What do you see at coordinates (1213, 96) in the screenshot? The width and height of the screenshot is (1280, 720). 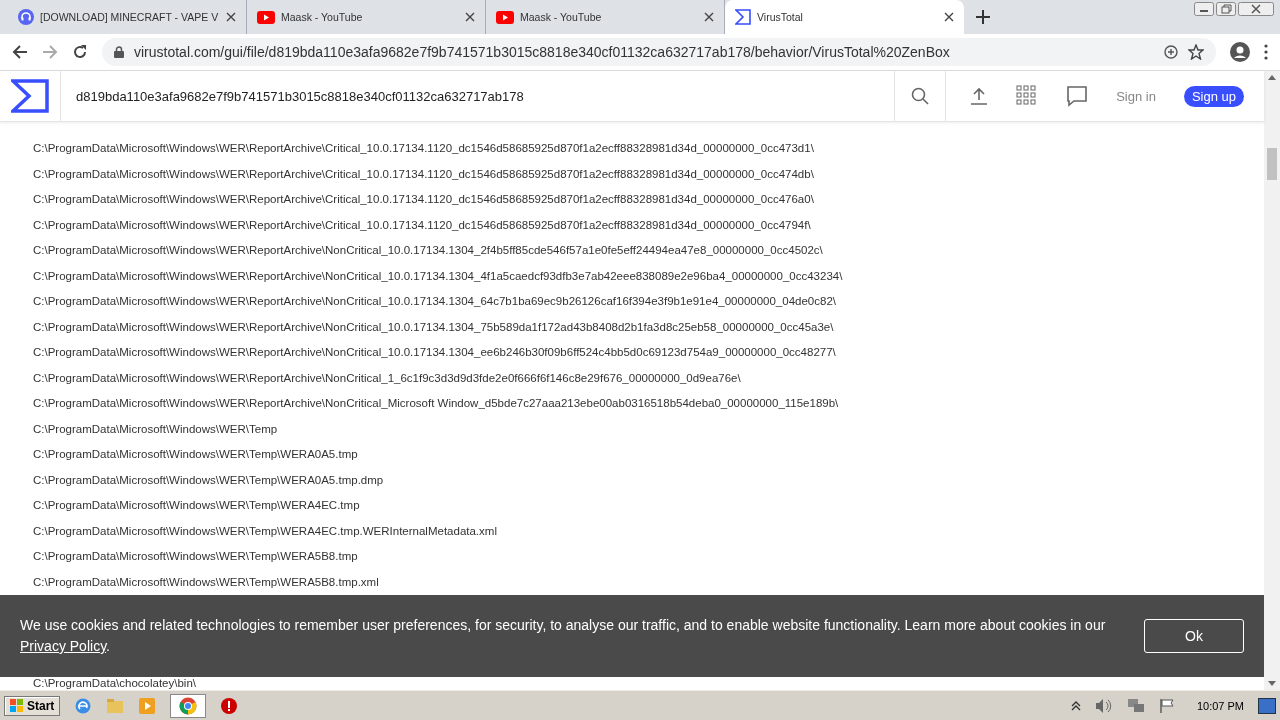 I see `sign-up-button: Sign up` at bounding box center [1213, 96].